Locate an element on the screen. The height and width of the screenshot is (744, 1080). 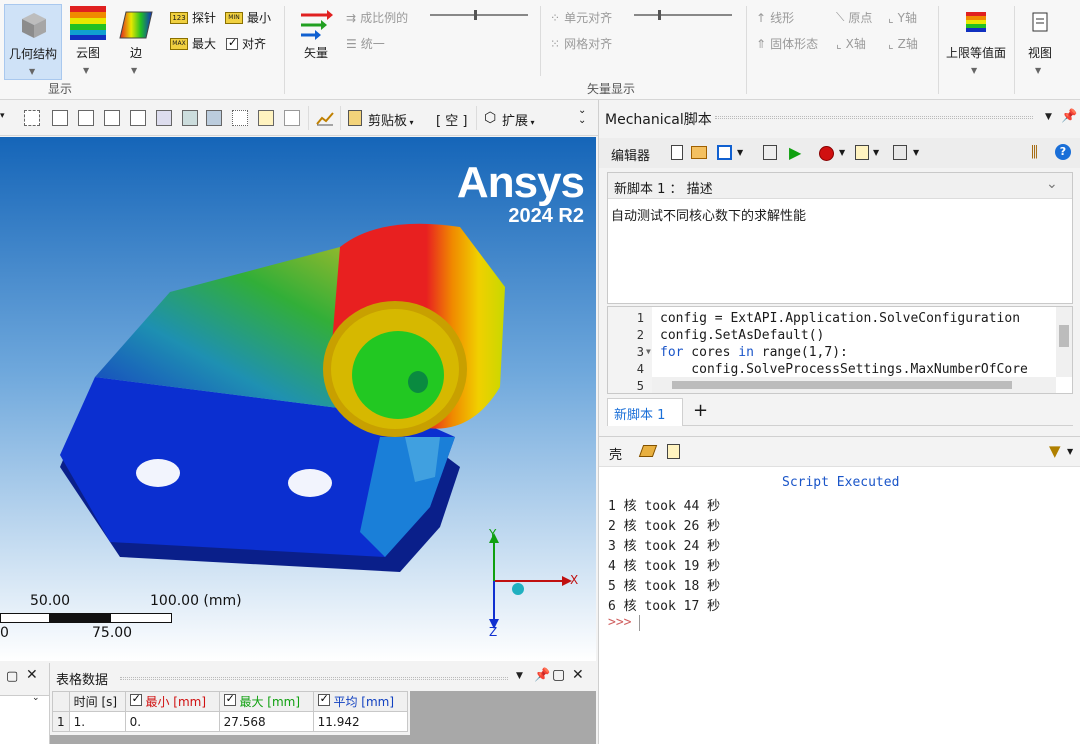
cell-min: 0. is located at coordinates (172, 721).